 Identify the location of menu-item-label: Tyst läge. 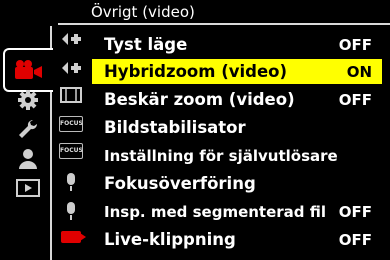
(146, 44).